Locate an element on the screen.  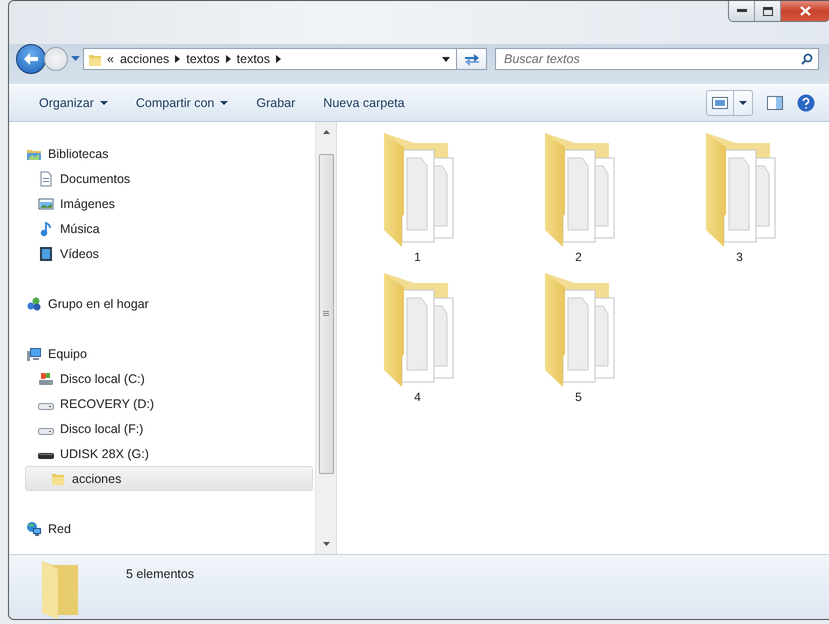
view-icon is located at coordinates (720, 103).